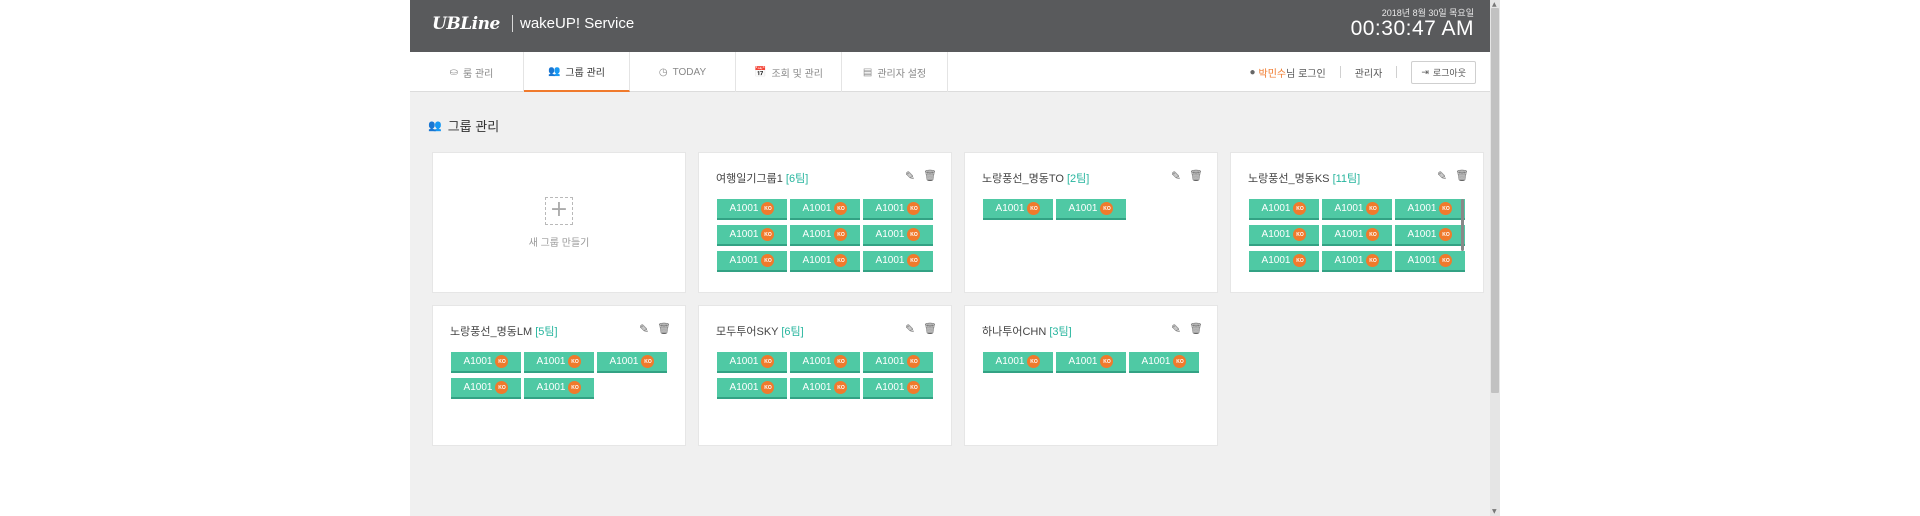 The height and width of the screenshot is (516, 1920). I want to click on scroll-down-icon: ▼, so click(1494, 511).